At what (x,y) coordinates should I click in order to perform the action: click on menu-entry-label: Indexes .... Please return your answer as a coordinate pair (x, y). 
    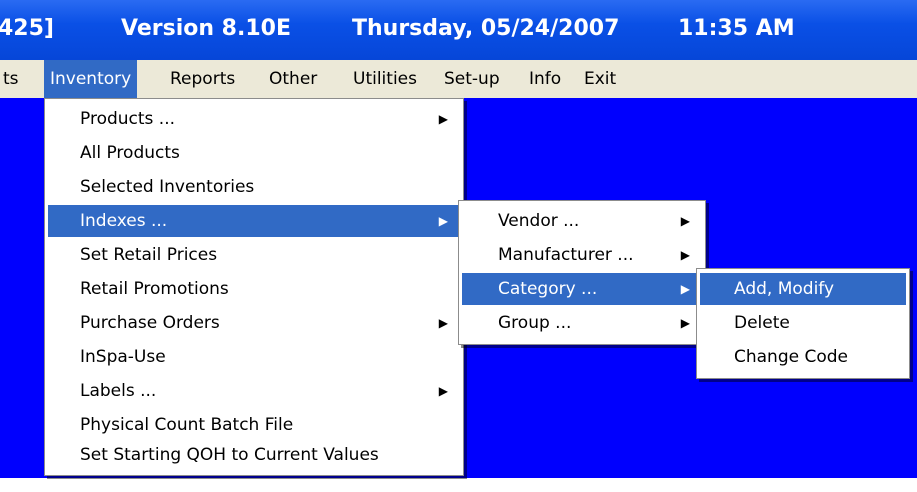
    Looking at the image, I should click on (124, 221).